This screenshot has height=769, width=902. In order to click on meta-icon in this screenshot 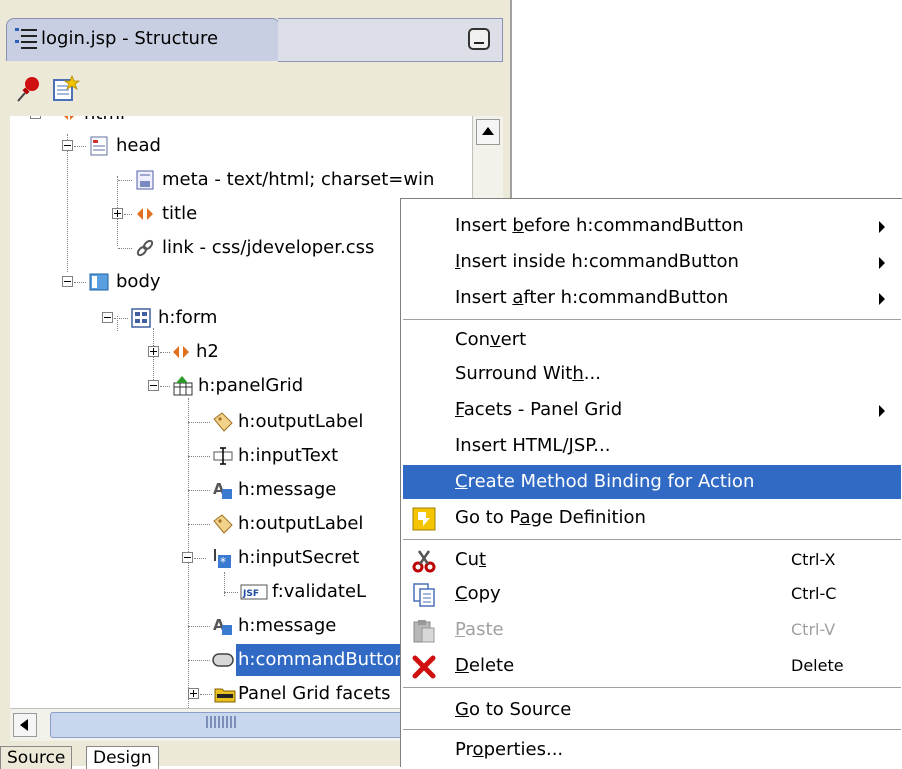, I will do `click(145, 180)`.